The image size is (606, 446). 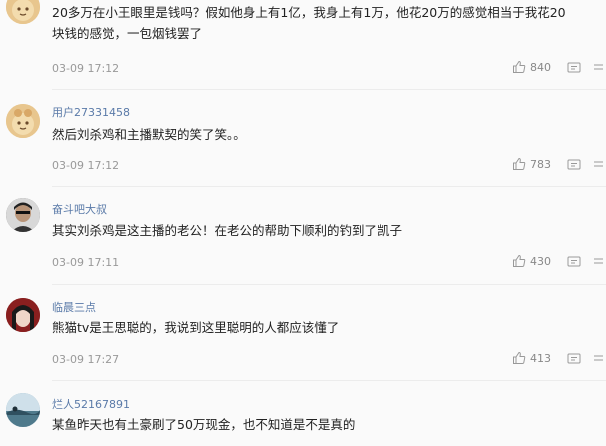 I want to click on username: 用户27331458, so click(x=91, y=112).